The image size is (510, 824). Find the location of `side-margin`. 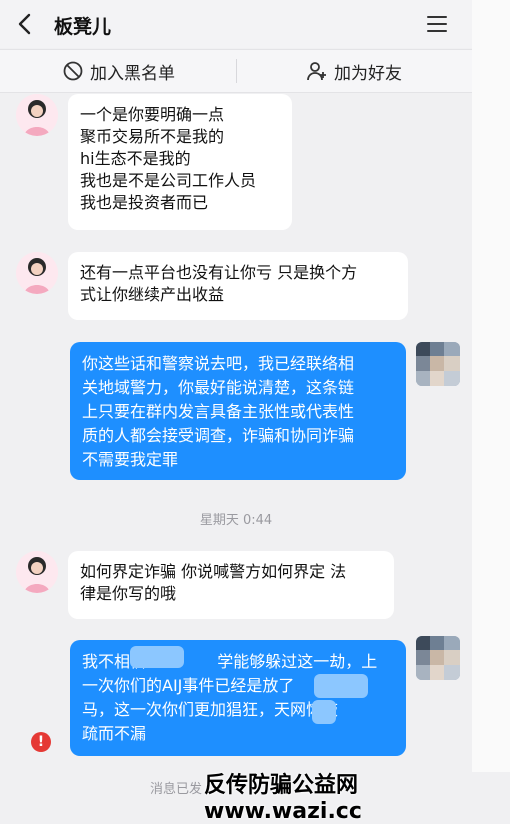

side-margin is located at coordinates (491, 403).